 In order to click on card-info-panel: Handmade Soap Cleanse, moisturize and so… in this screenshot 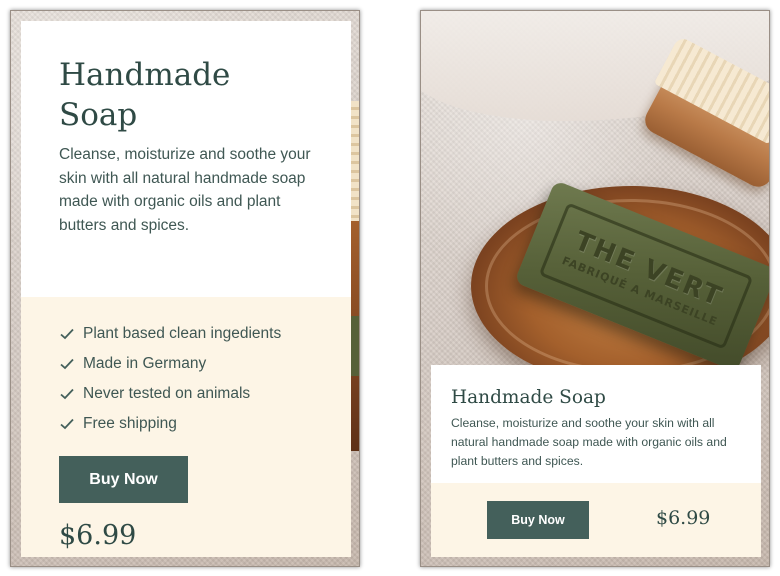, I will do `click(596, 424)`.